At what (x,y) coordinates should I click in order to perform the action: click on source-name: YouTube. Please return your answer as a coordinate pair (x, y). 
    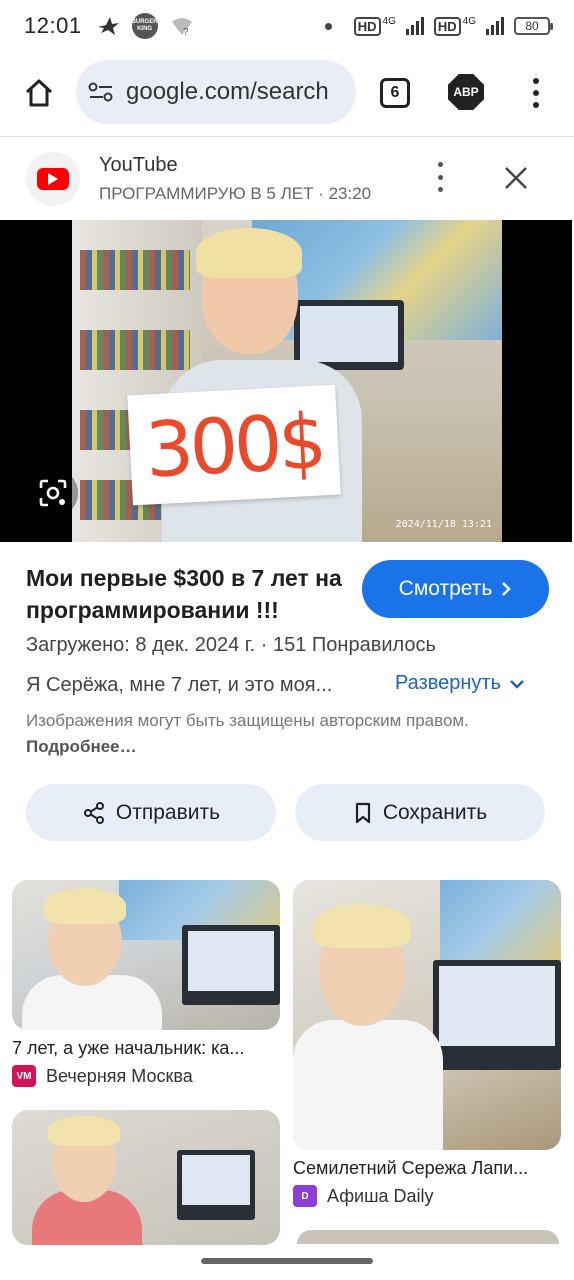
    Looking at the image, I should click on (138, 165).